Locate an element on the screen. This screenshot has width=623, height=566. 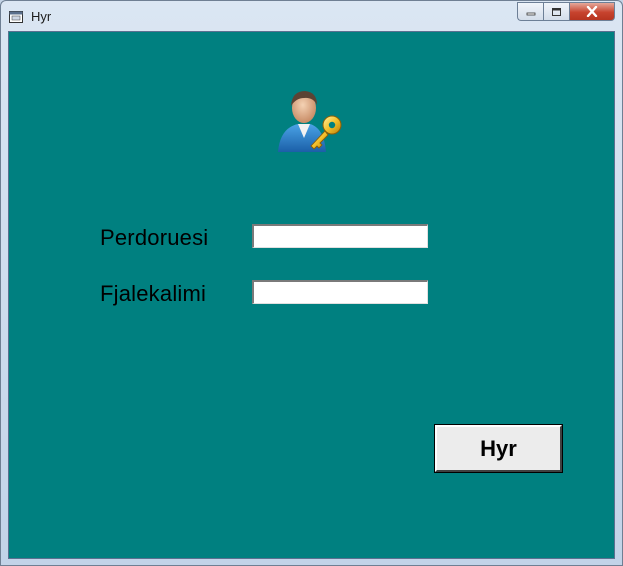
user-key-icon is located at coordinates (309, 121).